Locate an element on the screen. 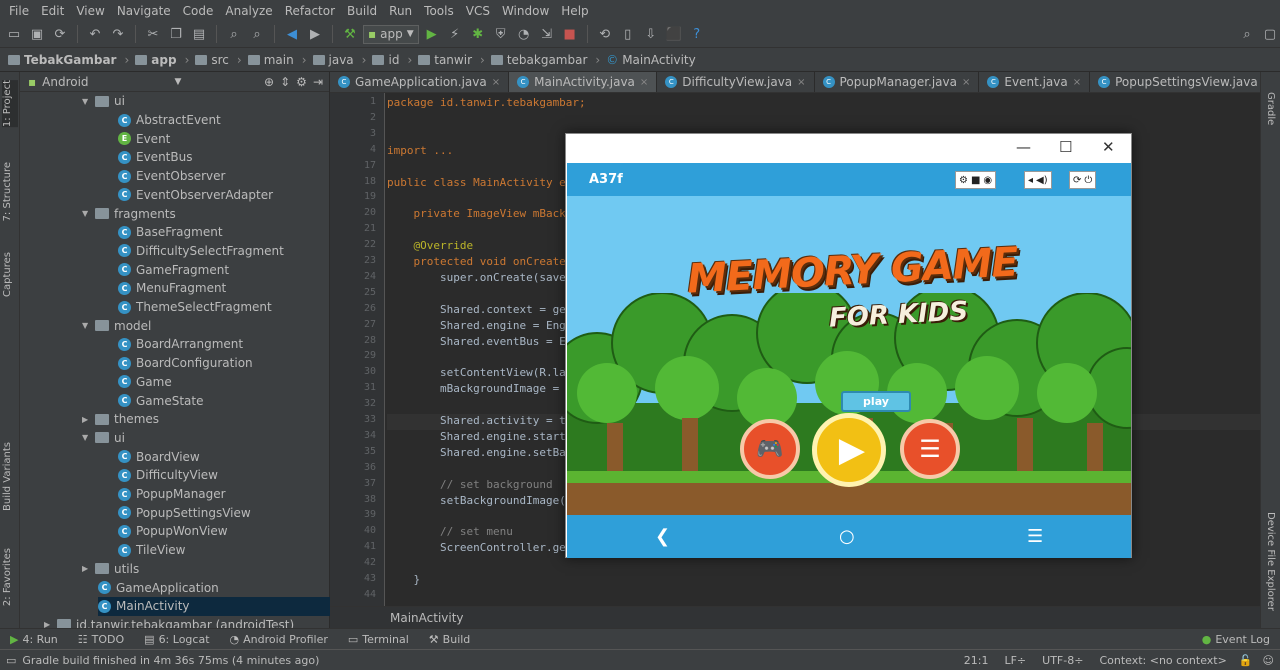 The height and width of the screenshot is (670, 1280). undo-icon: ↶ is located at coordinates (95, 34).